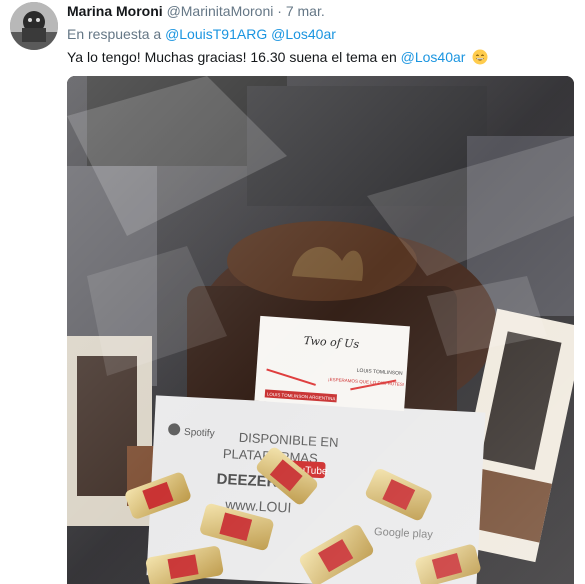 The height and width of the screenshot is (584, 585). Describe the element at coordinates (480, 57) in the screenshot. I see `grinning-face-icon` at that location.